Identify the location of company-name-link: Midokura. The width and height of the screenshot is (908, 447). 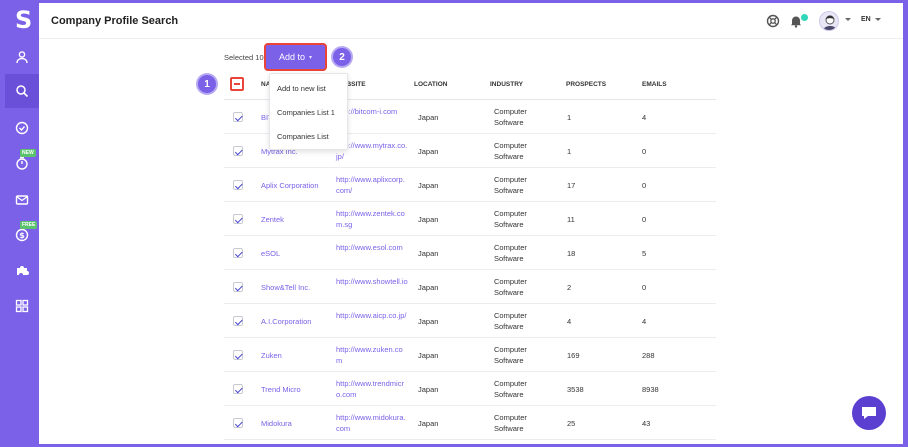
(276, 423).